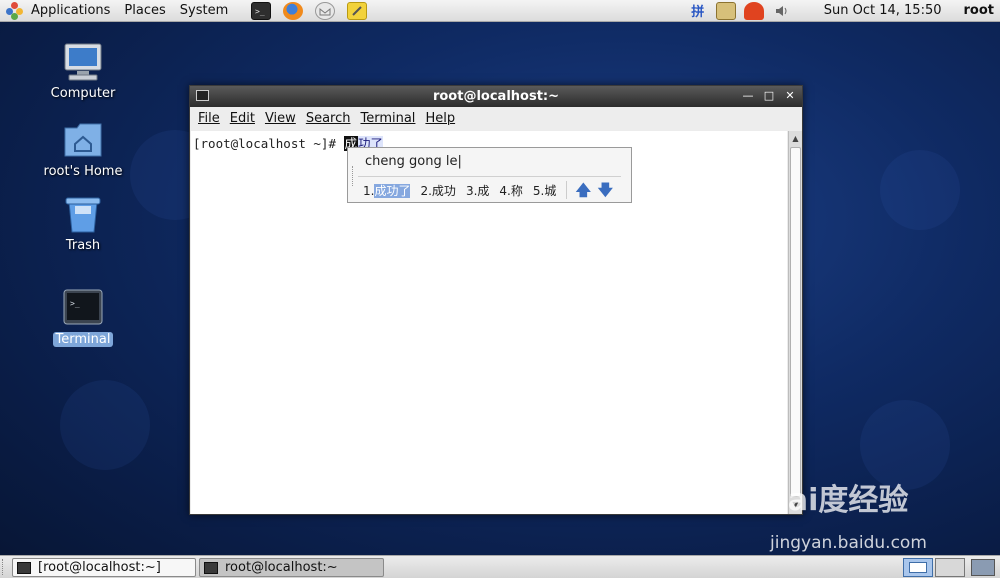 This screenshot has width=1000, height=578. What do you see at coordinates (500, 566) in the screenshot?
I see `bottom-panel: [root@localhost:~] root@localhost:~` at bounding box center [500, 566].